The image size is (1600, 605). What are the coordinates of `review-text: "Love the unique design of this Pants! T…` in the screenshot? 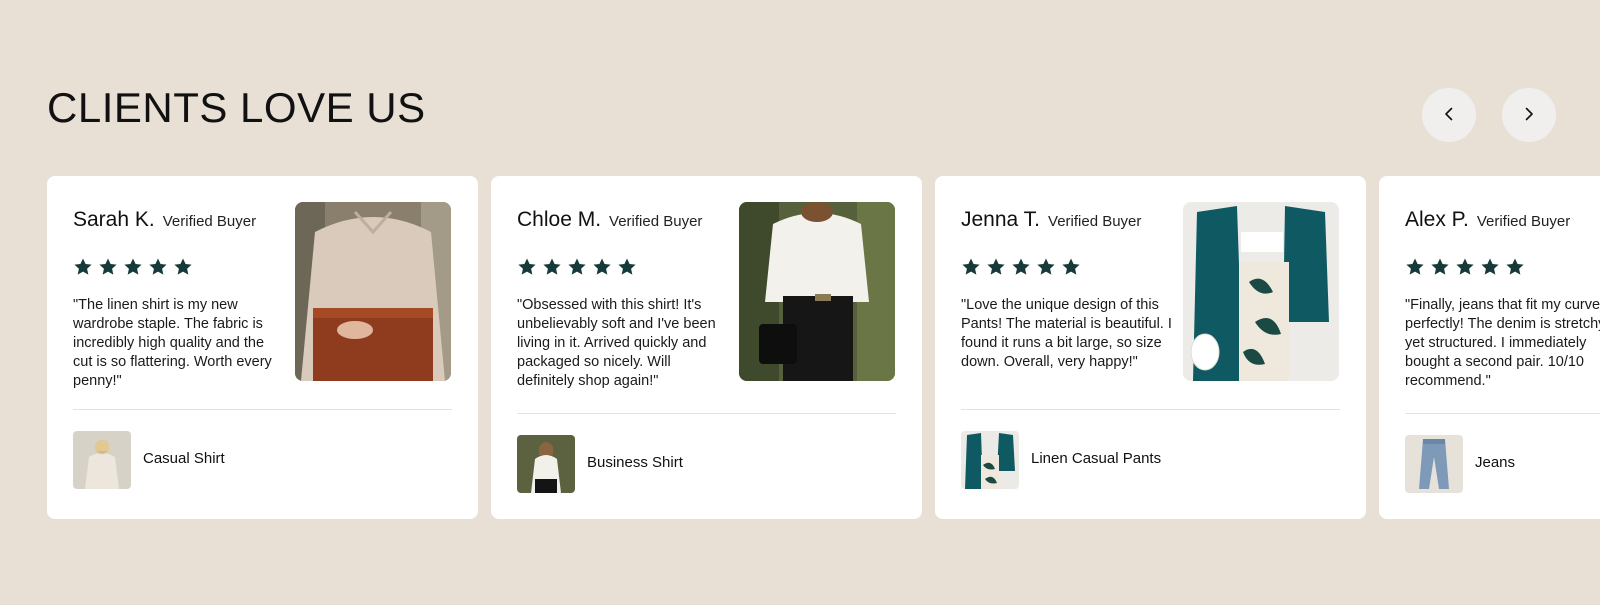 It's located at (1066, 333).